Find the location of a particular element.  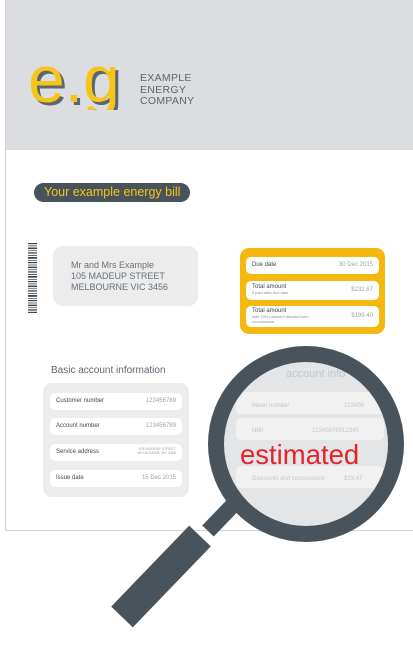

zoomed-nmi-value: 12345678912345 is located at coordinates (335, 431).